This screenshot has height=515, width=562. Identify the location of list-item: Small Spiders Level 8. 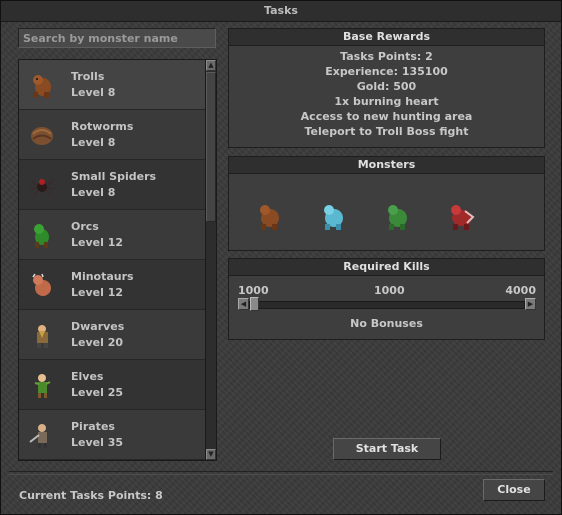
(112, 185).